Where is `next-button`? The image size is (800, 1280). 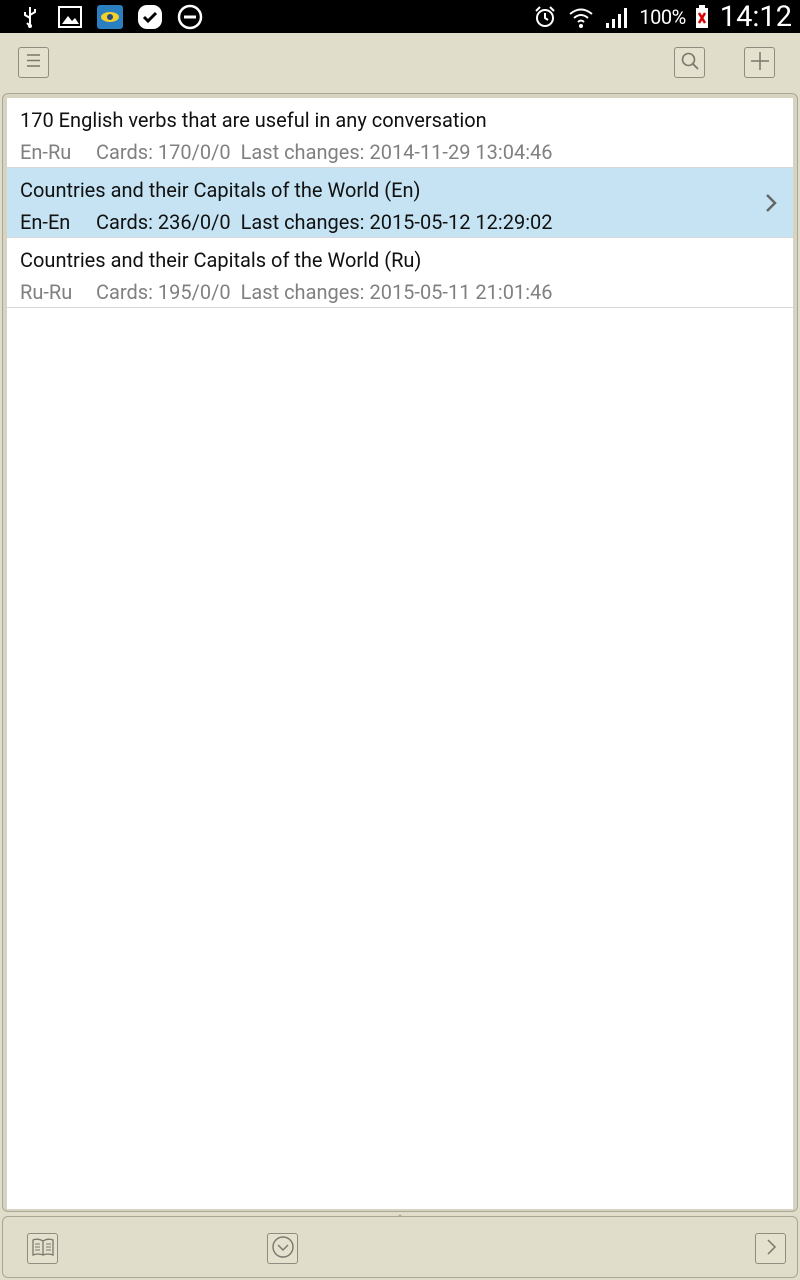
next-button is located at coordinates (770, 1248).